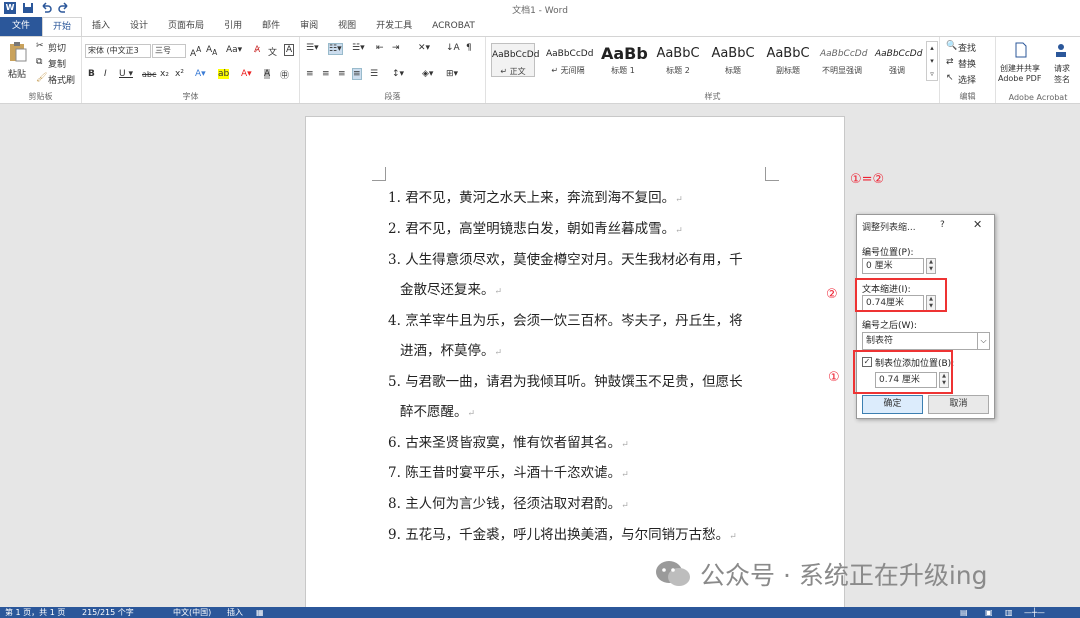  What do you see at coordinates (224, 74) in the screenshot?
I see `highlight-icon: ab` at bounding box center [224, 74].